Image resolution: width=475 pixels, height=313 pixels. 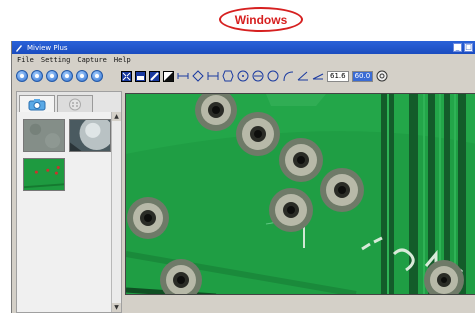 What do you see at coordinates (273, 76) in the screenshot?
I see `circle-tool` at bounding box center [273, 76].